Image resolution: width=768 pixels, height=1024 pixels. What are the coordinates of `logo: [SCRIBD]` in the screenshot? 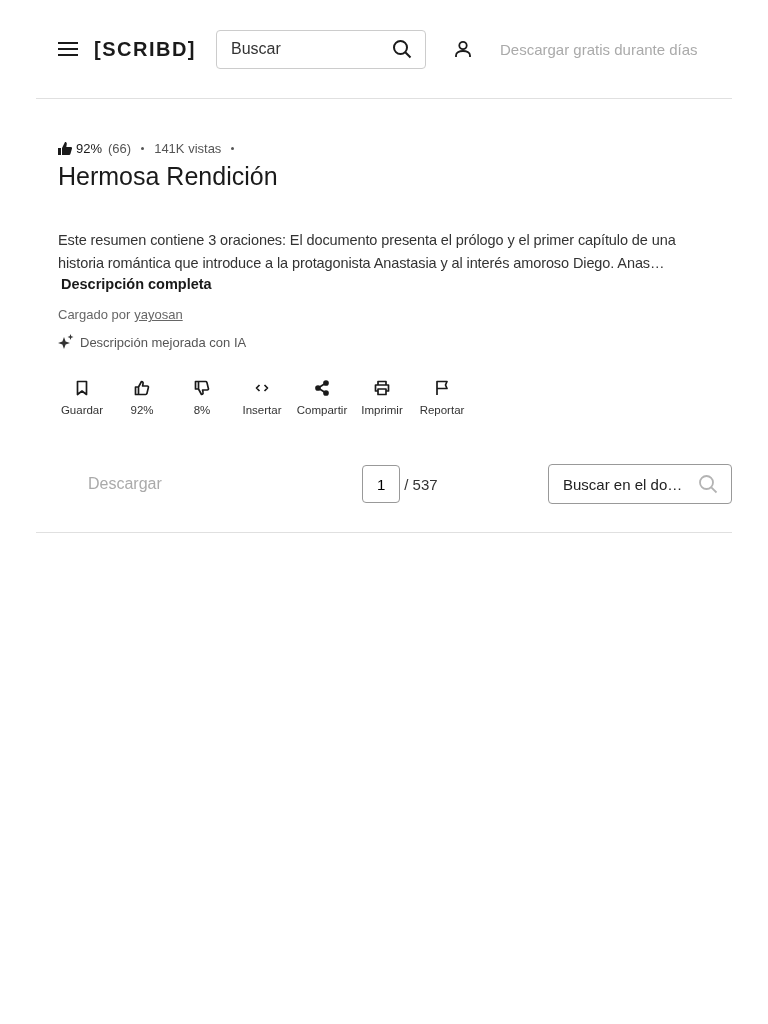 It's located at (145, 49).